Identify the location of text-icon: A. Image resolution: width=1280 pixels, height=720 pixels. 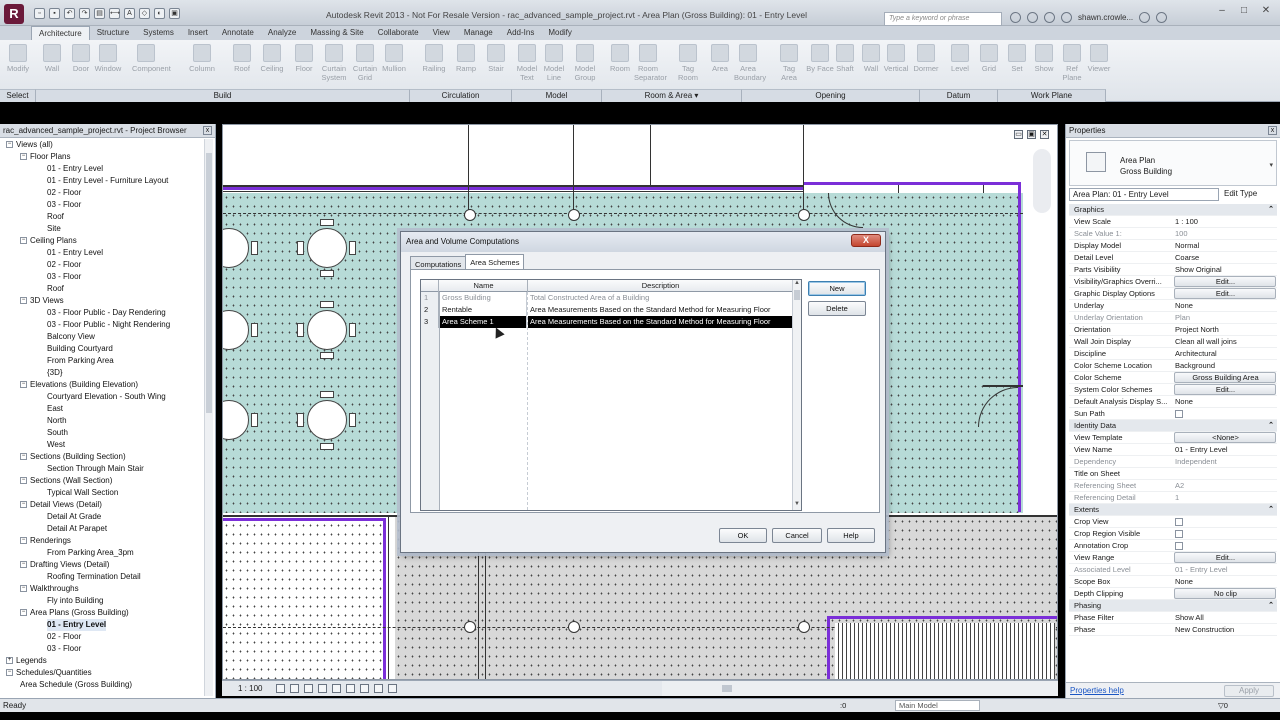
(129, 13).